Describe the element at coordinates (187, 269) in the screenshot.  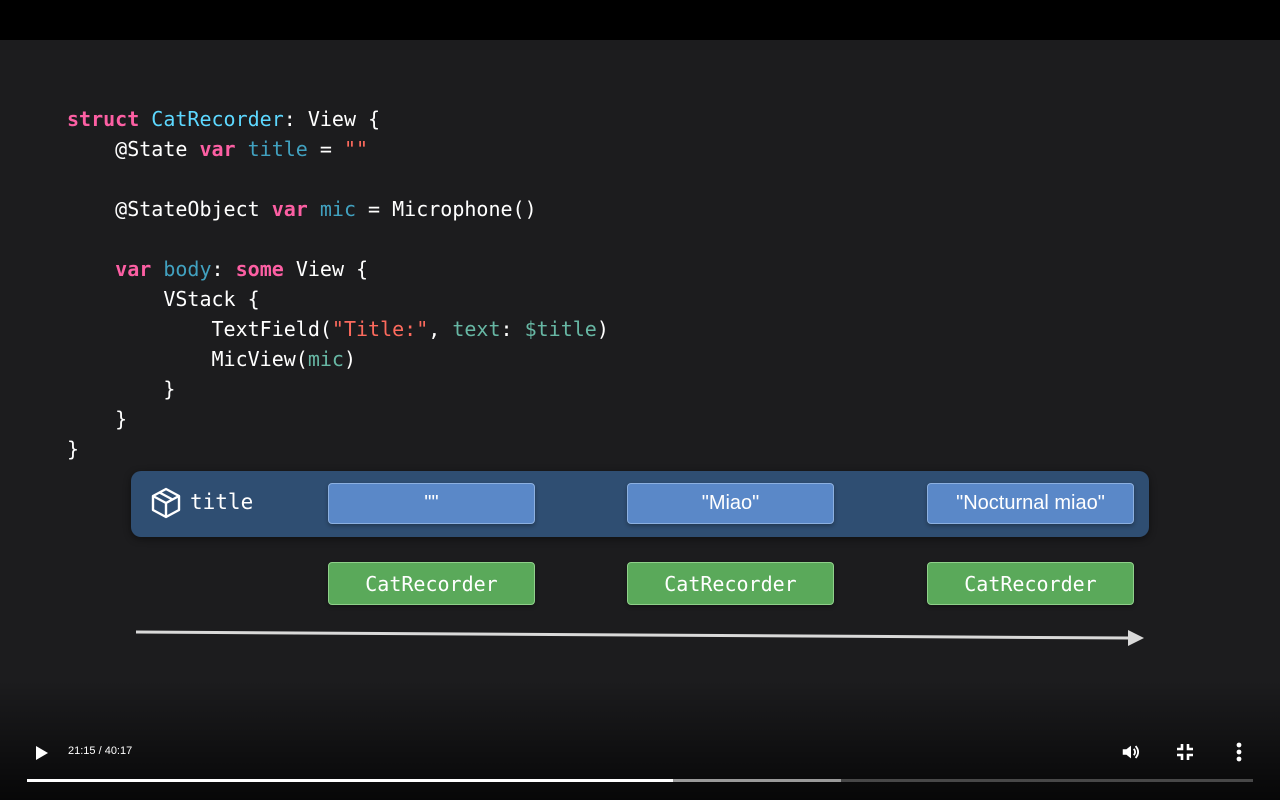
I see `code-token: body` at that location.